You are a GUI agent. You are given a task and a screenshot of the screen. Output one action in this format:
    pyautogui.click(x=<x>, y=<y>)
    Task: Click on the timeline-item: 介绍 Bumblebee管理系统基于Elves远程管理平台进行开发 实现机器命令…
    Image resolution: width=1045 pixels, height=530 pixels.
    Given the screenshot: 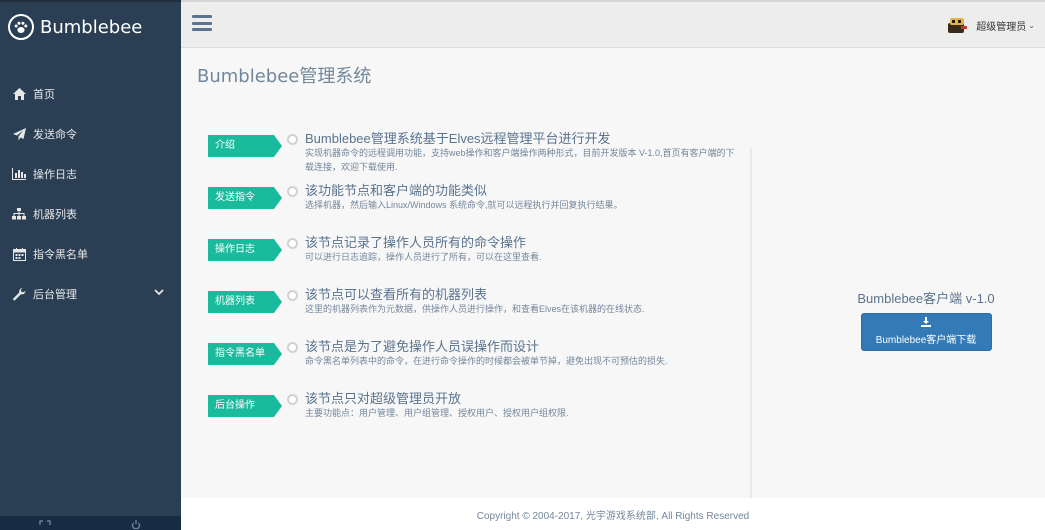 What is the action you would take?
    pyautogui.click(x=478, y=145)
    